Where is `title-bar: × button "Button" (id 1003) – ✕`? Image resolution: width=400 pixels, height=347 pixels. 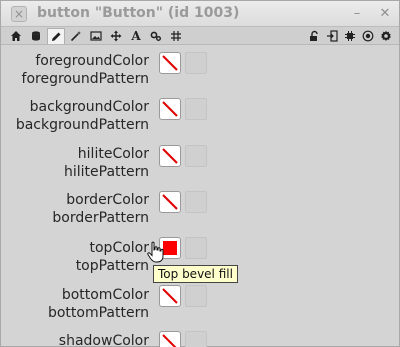 title-bar: × button "Button" (id 1003) – ✕ is located at coordinates (200, 14).